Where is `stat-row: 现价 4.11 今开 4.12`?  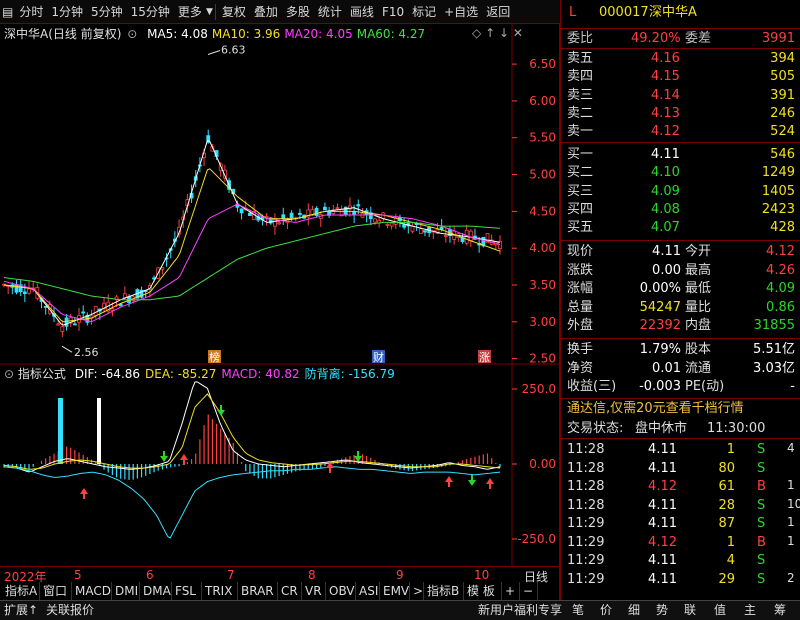
stat-row: 现价 4.11 今开 4.12 is located at coordinates (680, 252).